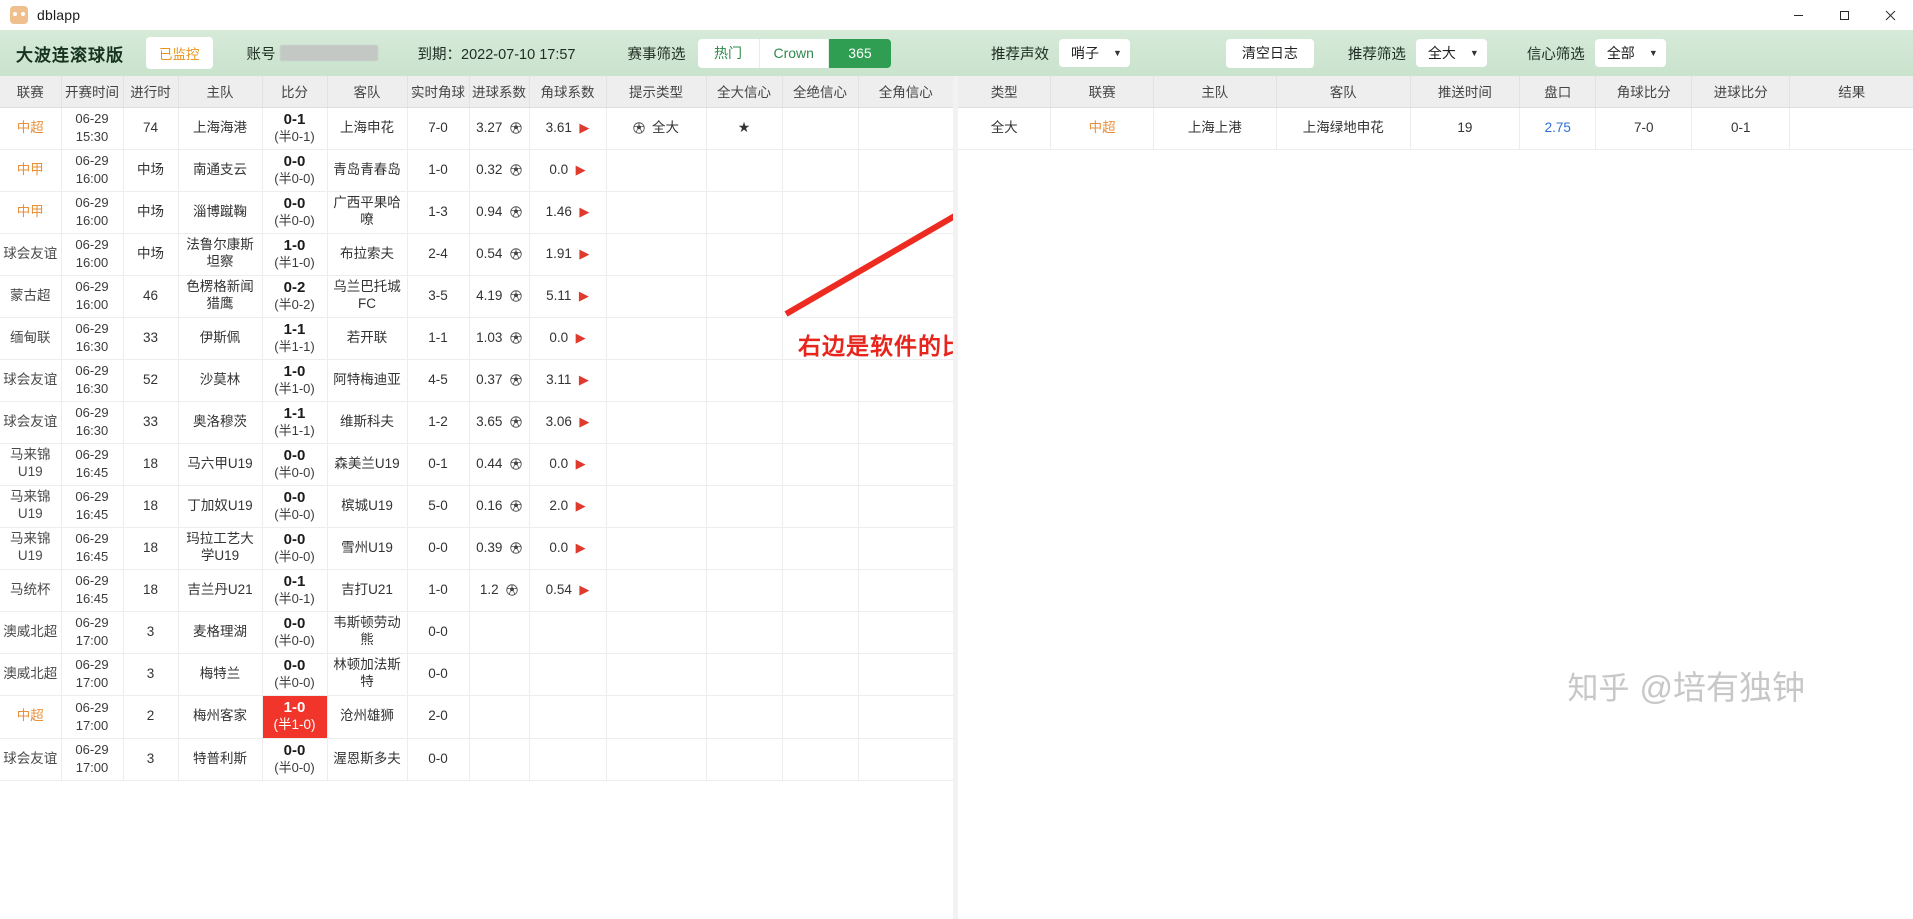 The image size is (1913, 919). Describe the element at coordinates (367, 92) in the screenshot. I see `live-header-col-5: 客队` at that location.